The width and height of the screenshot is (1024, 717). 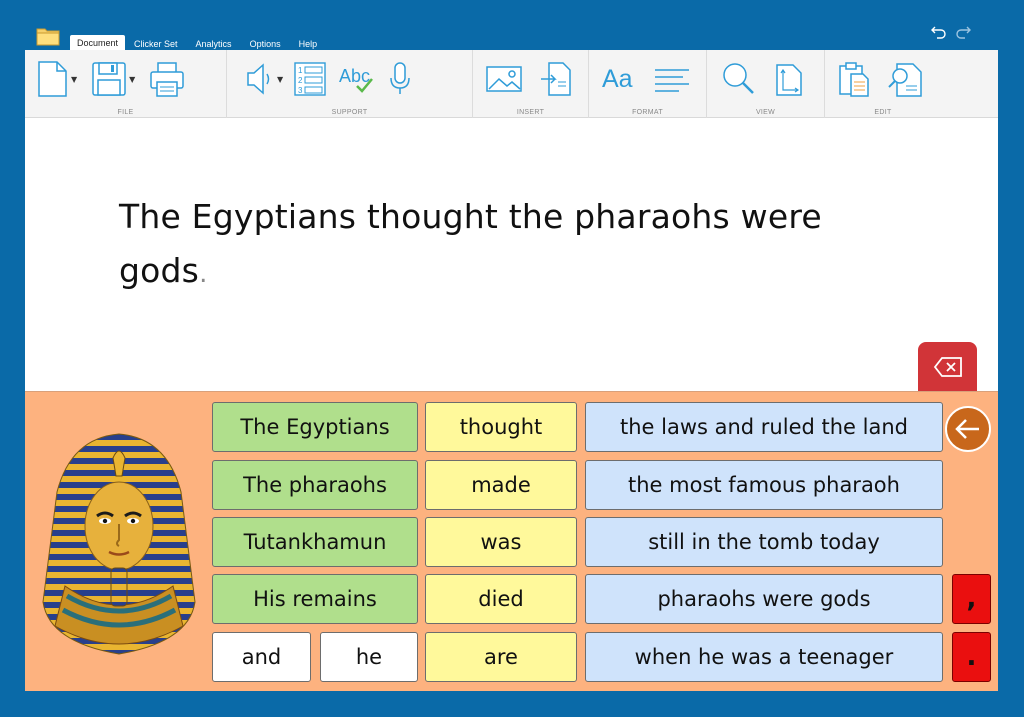 I want to click on tab-help: Help, so click(x=308, y=44).